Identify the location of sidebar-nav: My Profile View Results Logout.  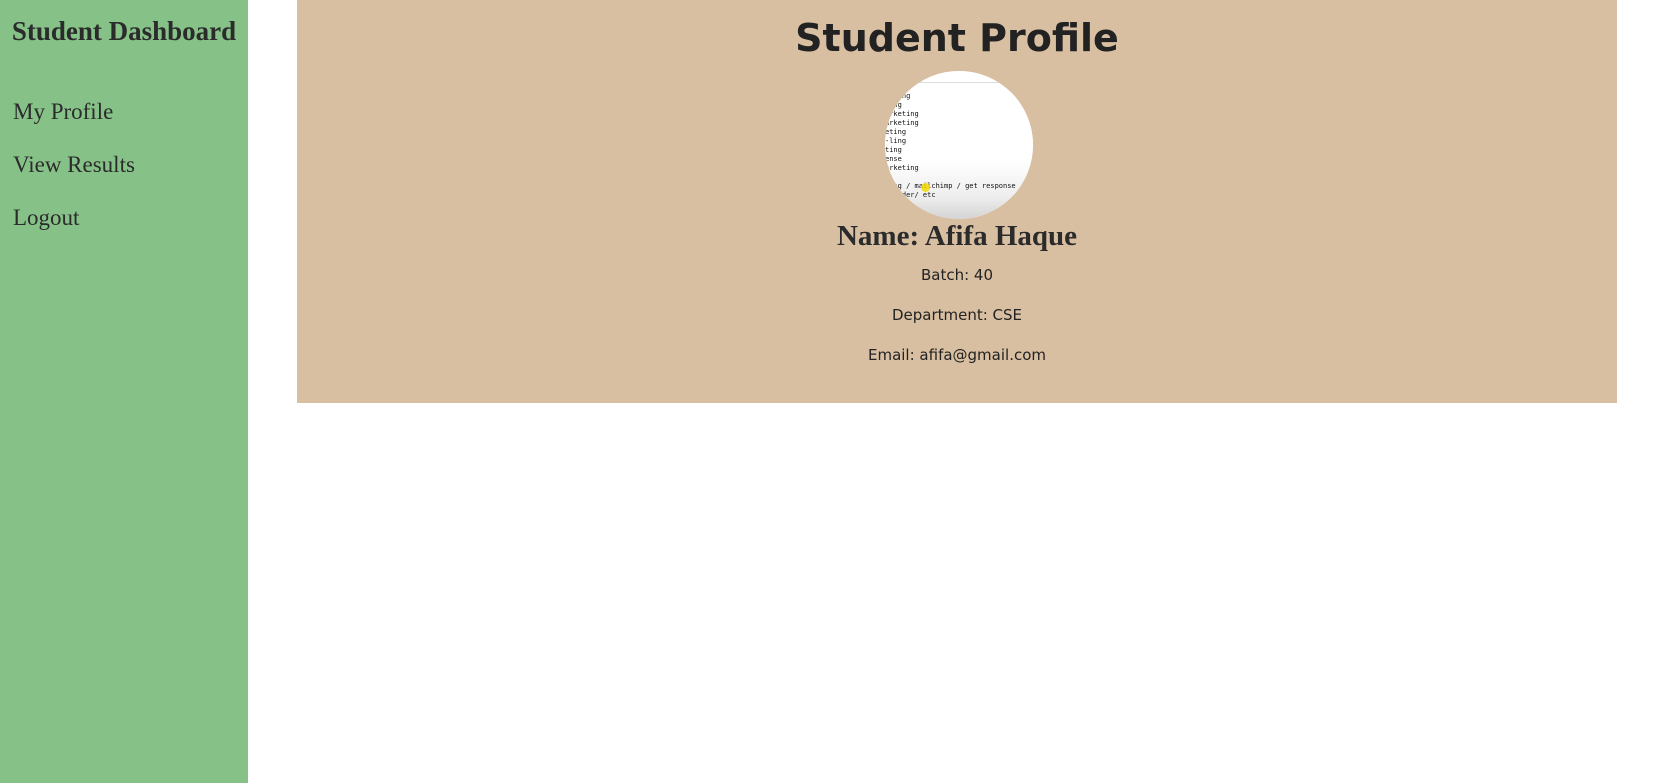
(74, 174).